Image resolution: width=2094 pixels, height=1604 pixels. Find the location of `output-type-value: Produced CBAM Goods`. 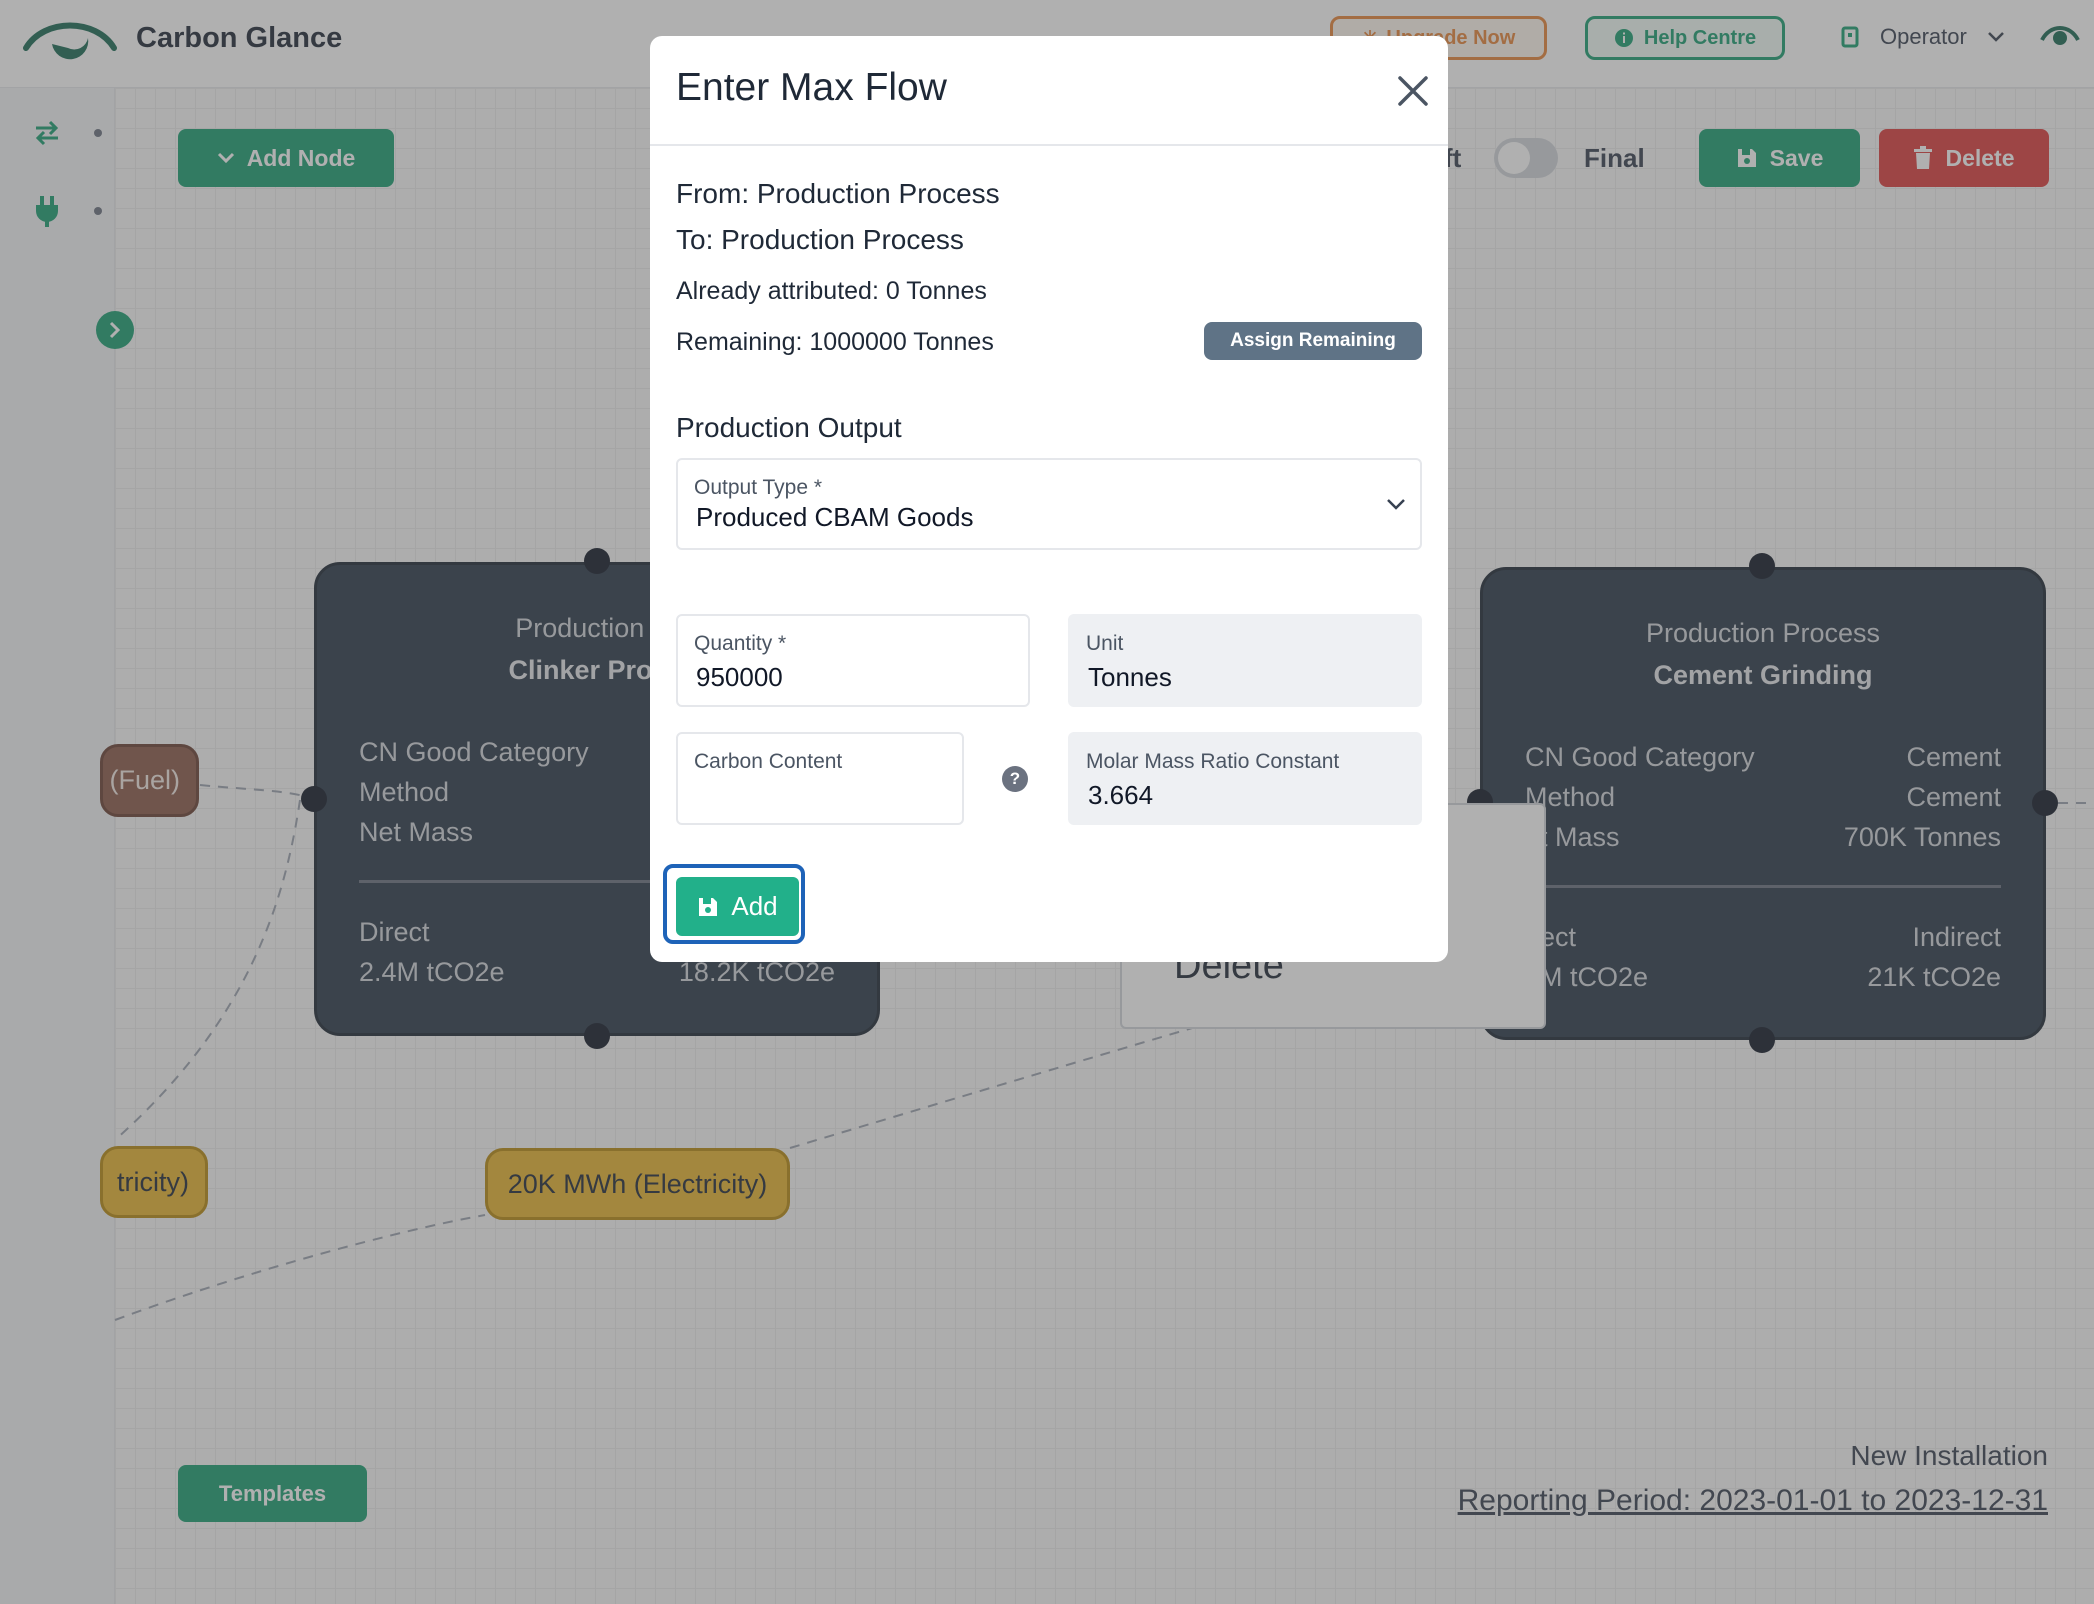

output-type-value: Produced CBAM Goods is located at coordinates (835, 517).